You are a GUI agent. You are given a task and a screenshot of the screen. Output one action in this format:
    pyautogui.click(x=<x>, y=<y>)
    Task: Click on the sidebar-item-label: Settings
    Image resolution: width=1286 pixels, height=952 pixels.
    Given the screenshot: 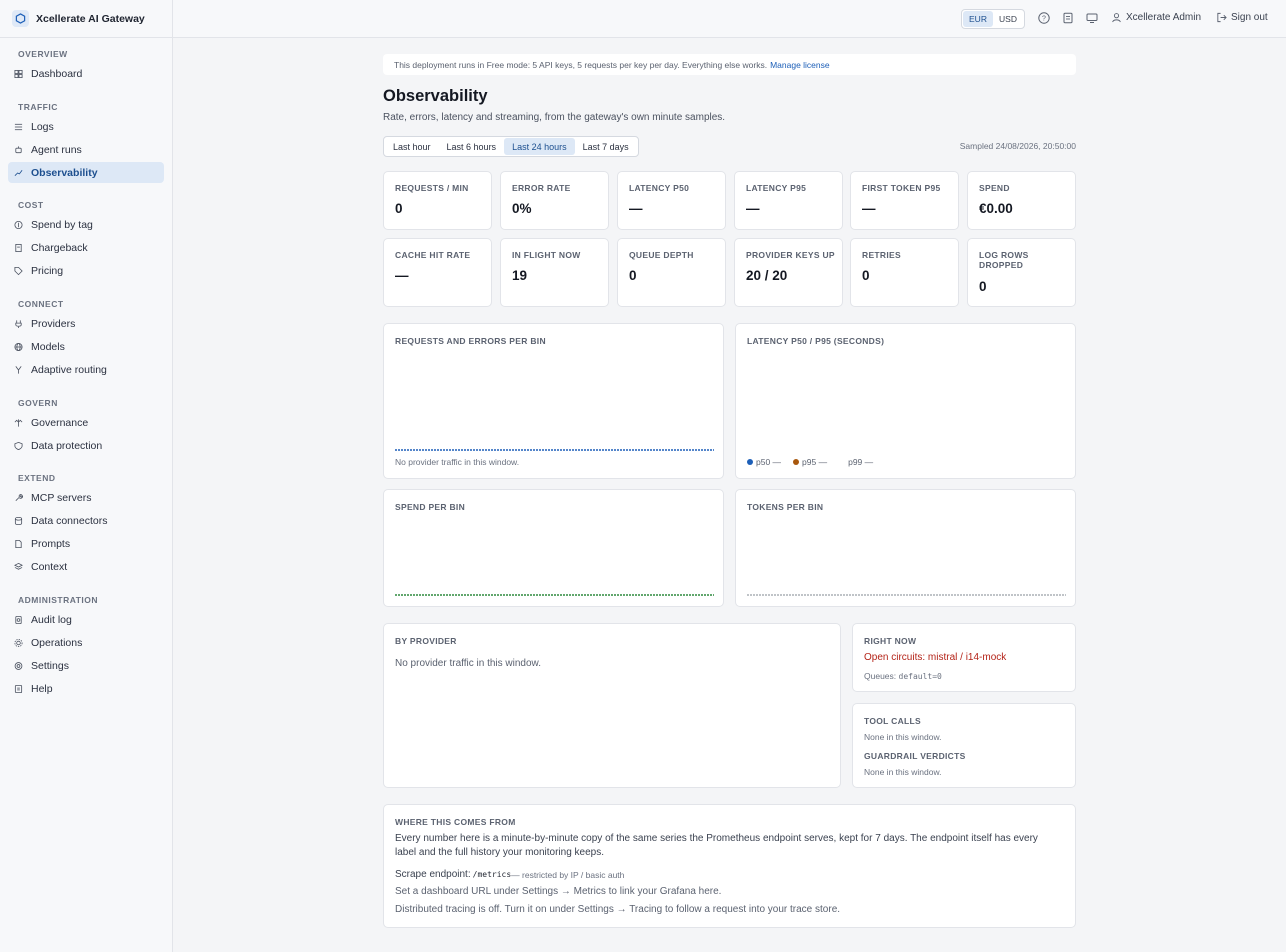 What is the action you would take?
    pyautogui.click(x=50, y=665)
    